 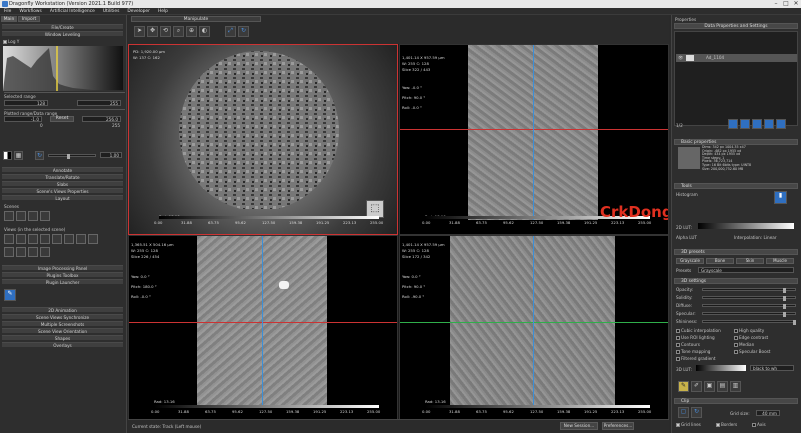 What do you see at coordinates (163, 11) in the screenshot?
I see `menu-help: Help` at bounding box center [163, 11].